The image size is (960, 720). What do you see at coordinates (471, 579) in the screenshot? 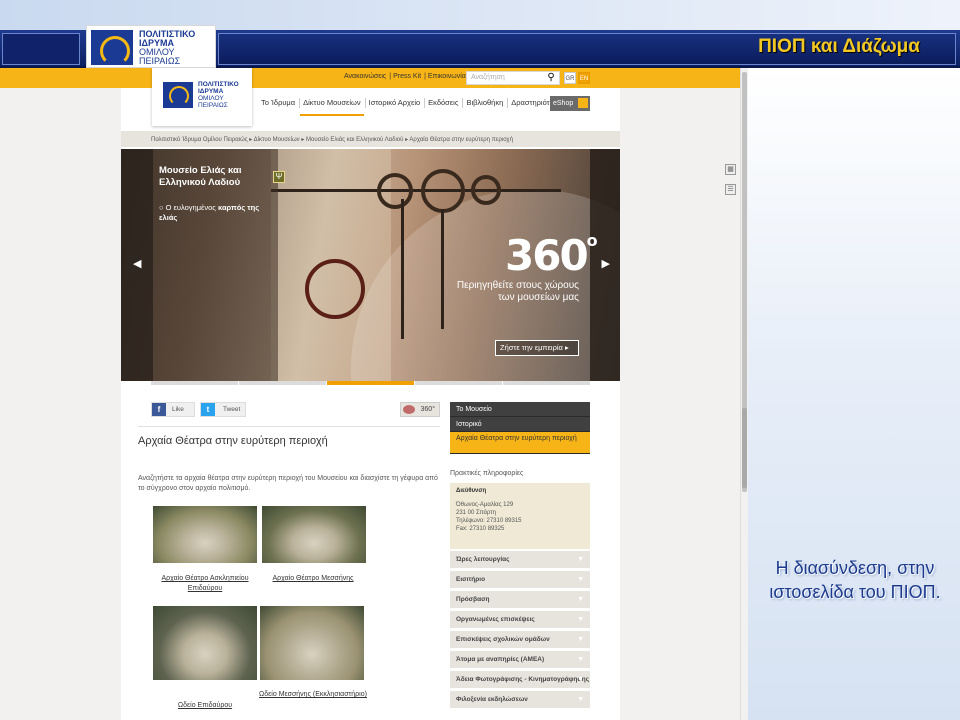
I see `accordion-label: Εισιτήριο` at bounding box center [471, 579].